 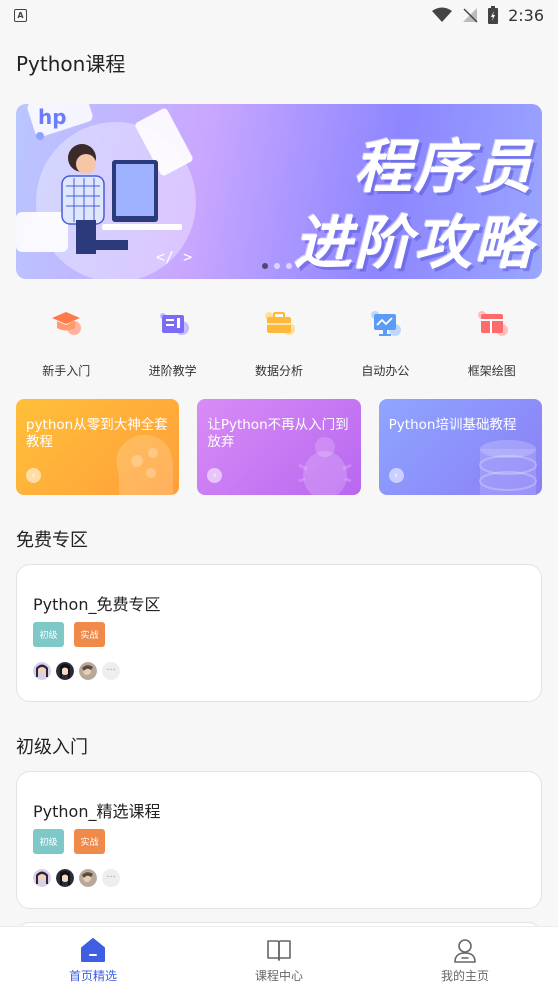 What do you see at coordinates (492, 323) in the screenshot?
I see `layout-icon` at bounding box center [492, 323].